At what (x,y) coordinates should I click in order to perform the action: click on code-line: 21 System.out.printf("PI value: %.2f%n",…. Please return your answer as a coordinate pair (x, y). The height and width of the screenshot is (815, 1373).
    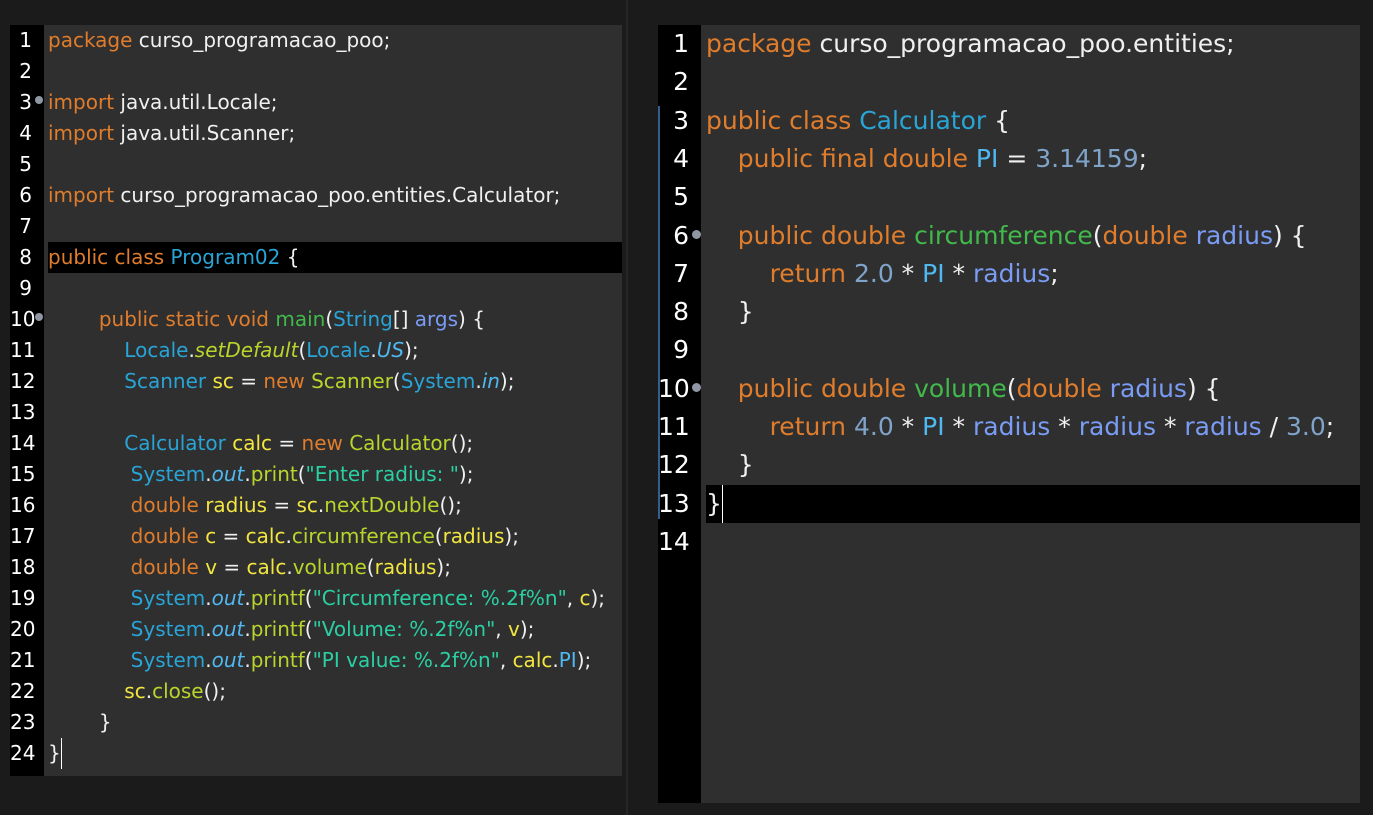
    Looking at the image, I should click on (316, 660).